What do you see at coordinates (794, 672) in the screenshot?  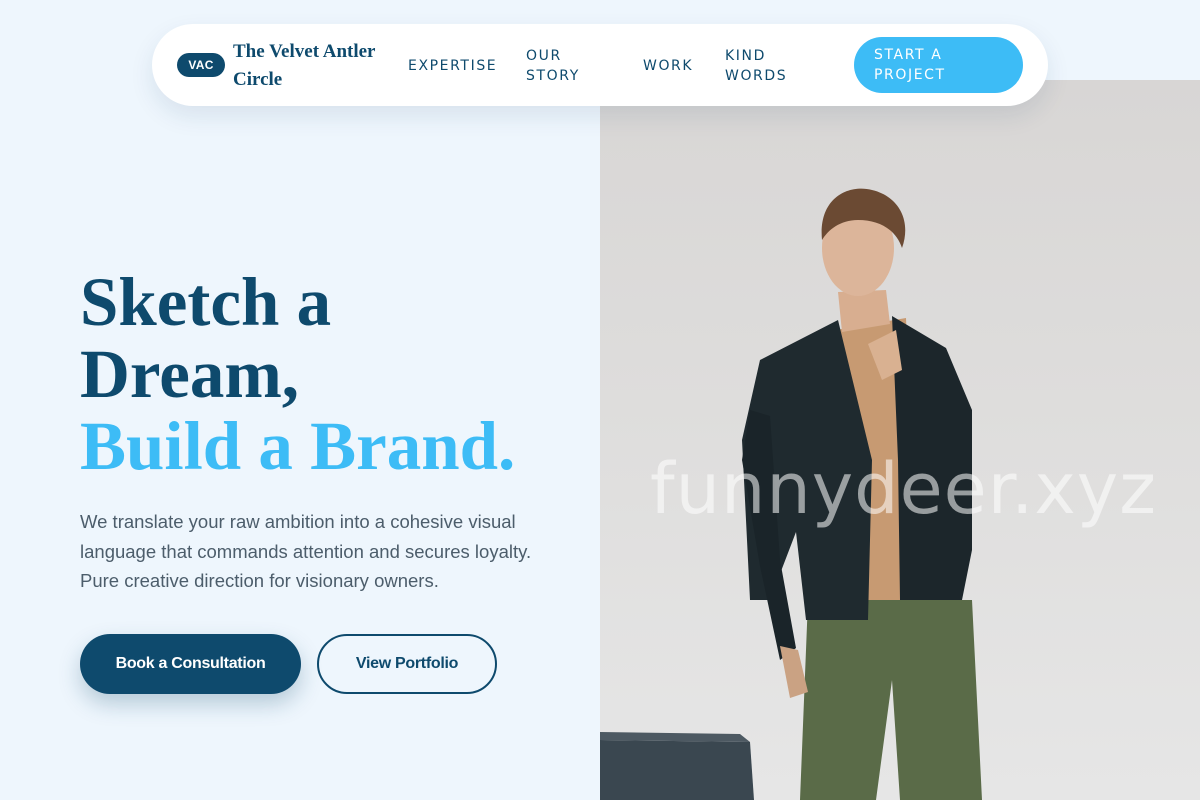 I see `hand-left` at bounding box center [794, 672].